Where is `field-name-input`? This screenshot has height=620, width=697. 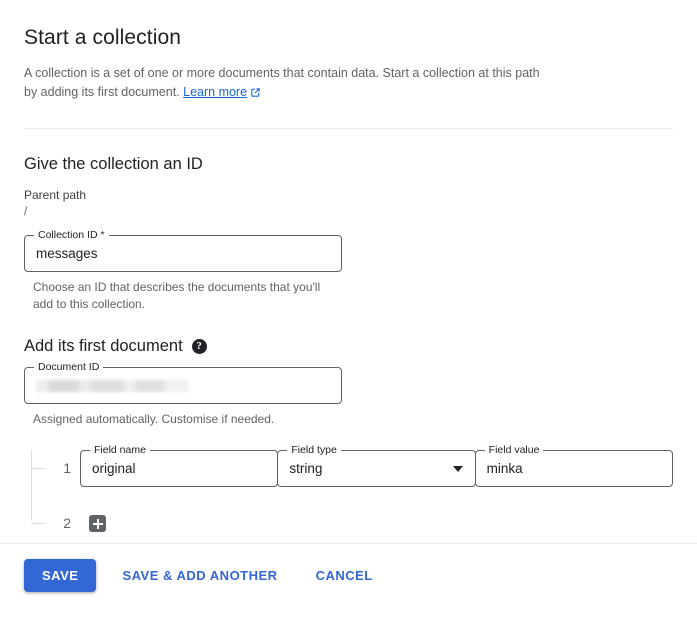 field-name-input is located at coordinates (179, 468).